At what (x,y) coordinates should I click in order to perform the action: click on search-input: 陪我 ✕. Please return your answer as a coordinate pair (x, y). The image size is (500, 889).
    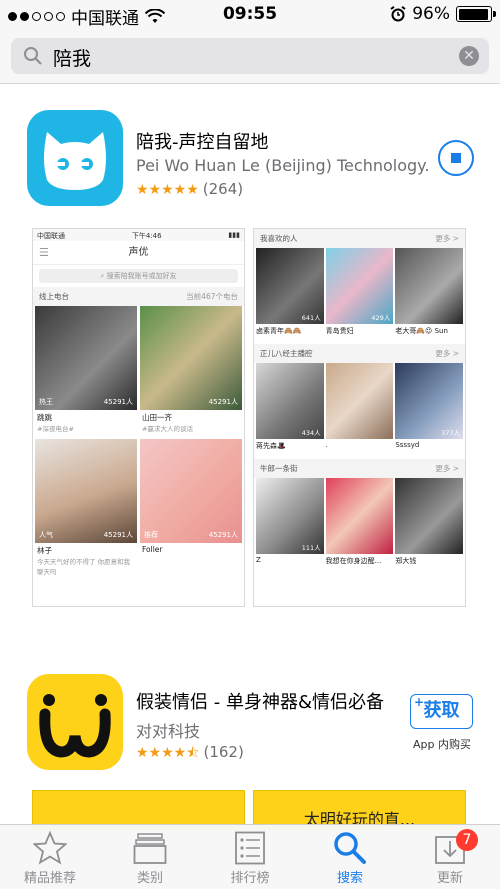
    Looking at the image, I should click on (250, 56).